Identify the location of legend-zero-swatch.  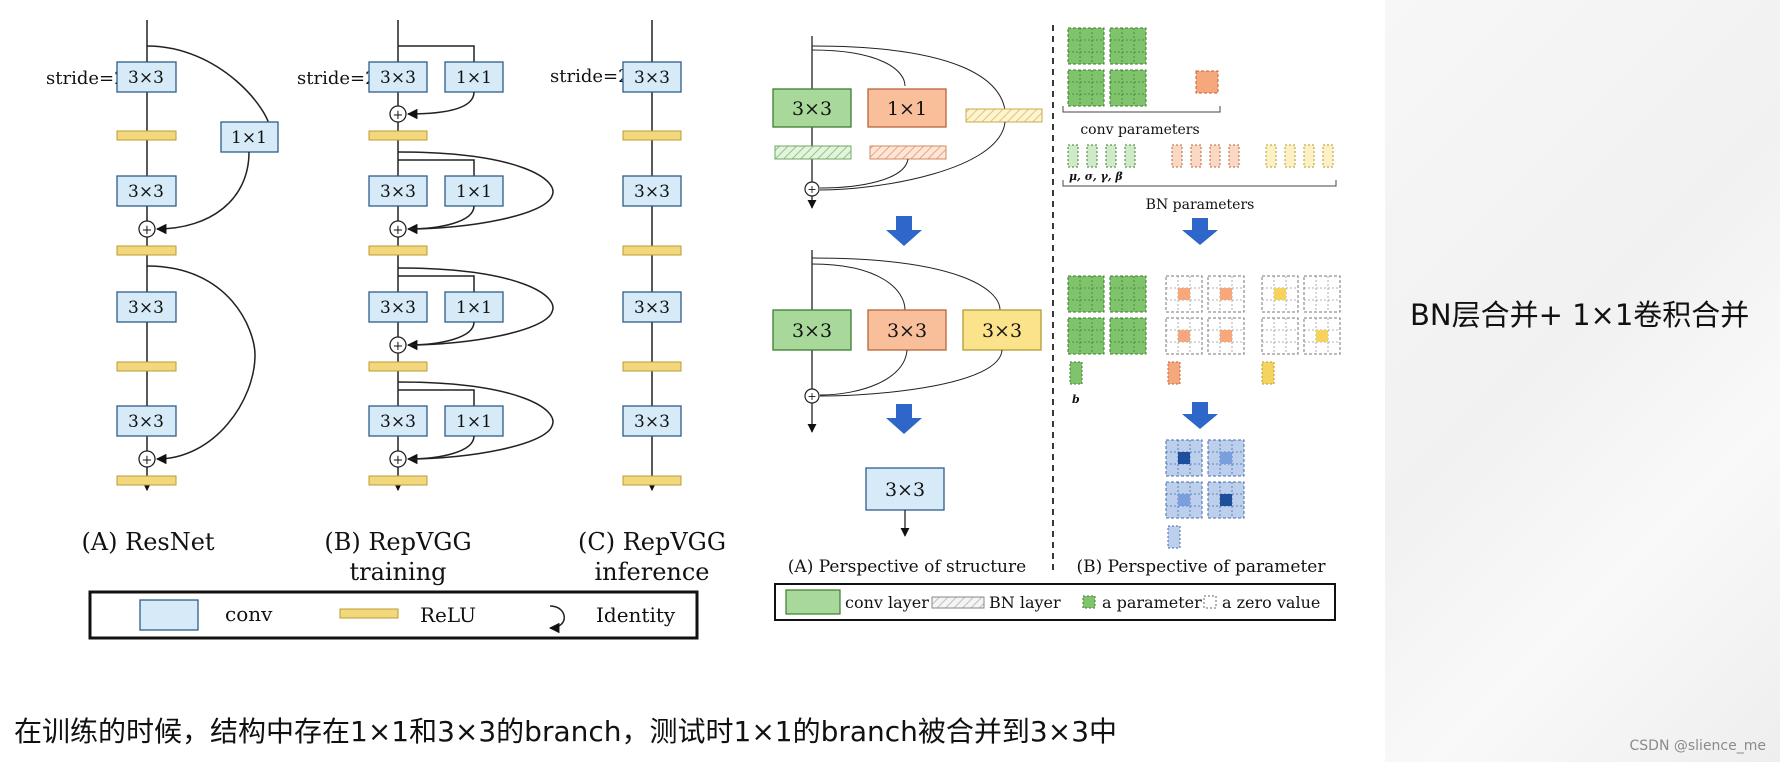
(1210, 602).